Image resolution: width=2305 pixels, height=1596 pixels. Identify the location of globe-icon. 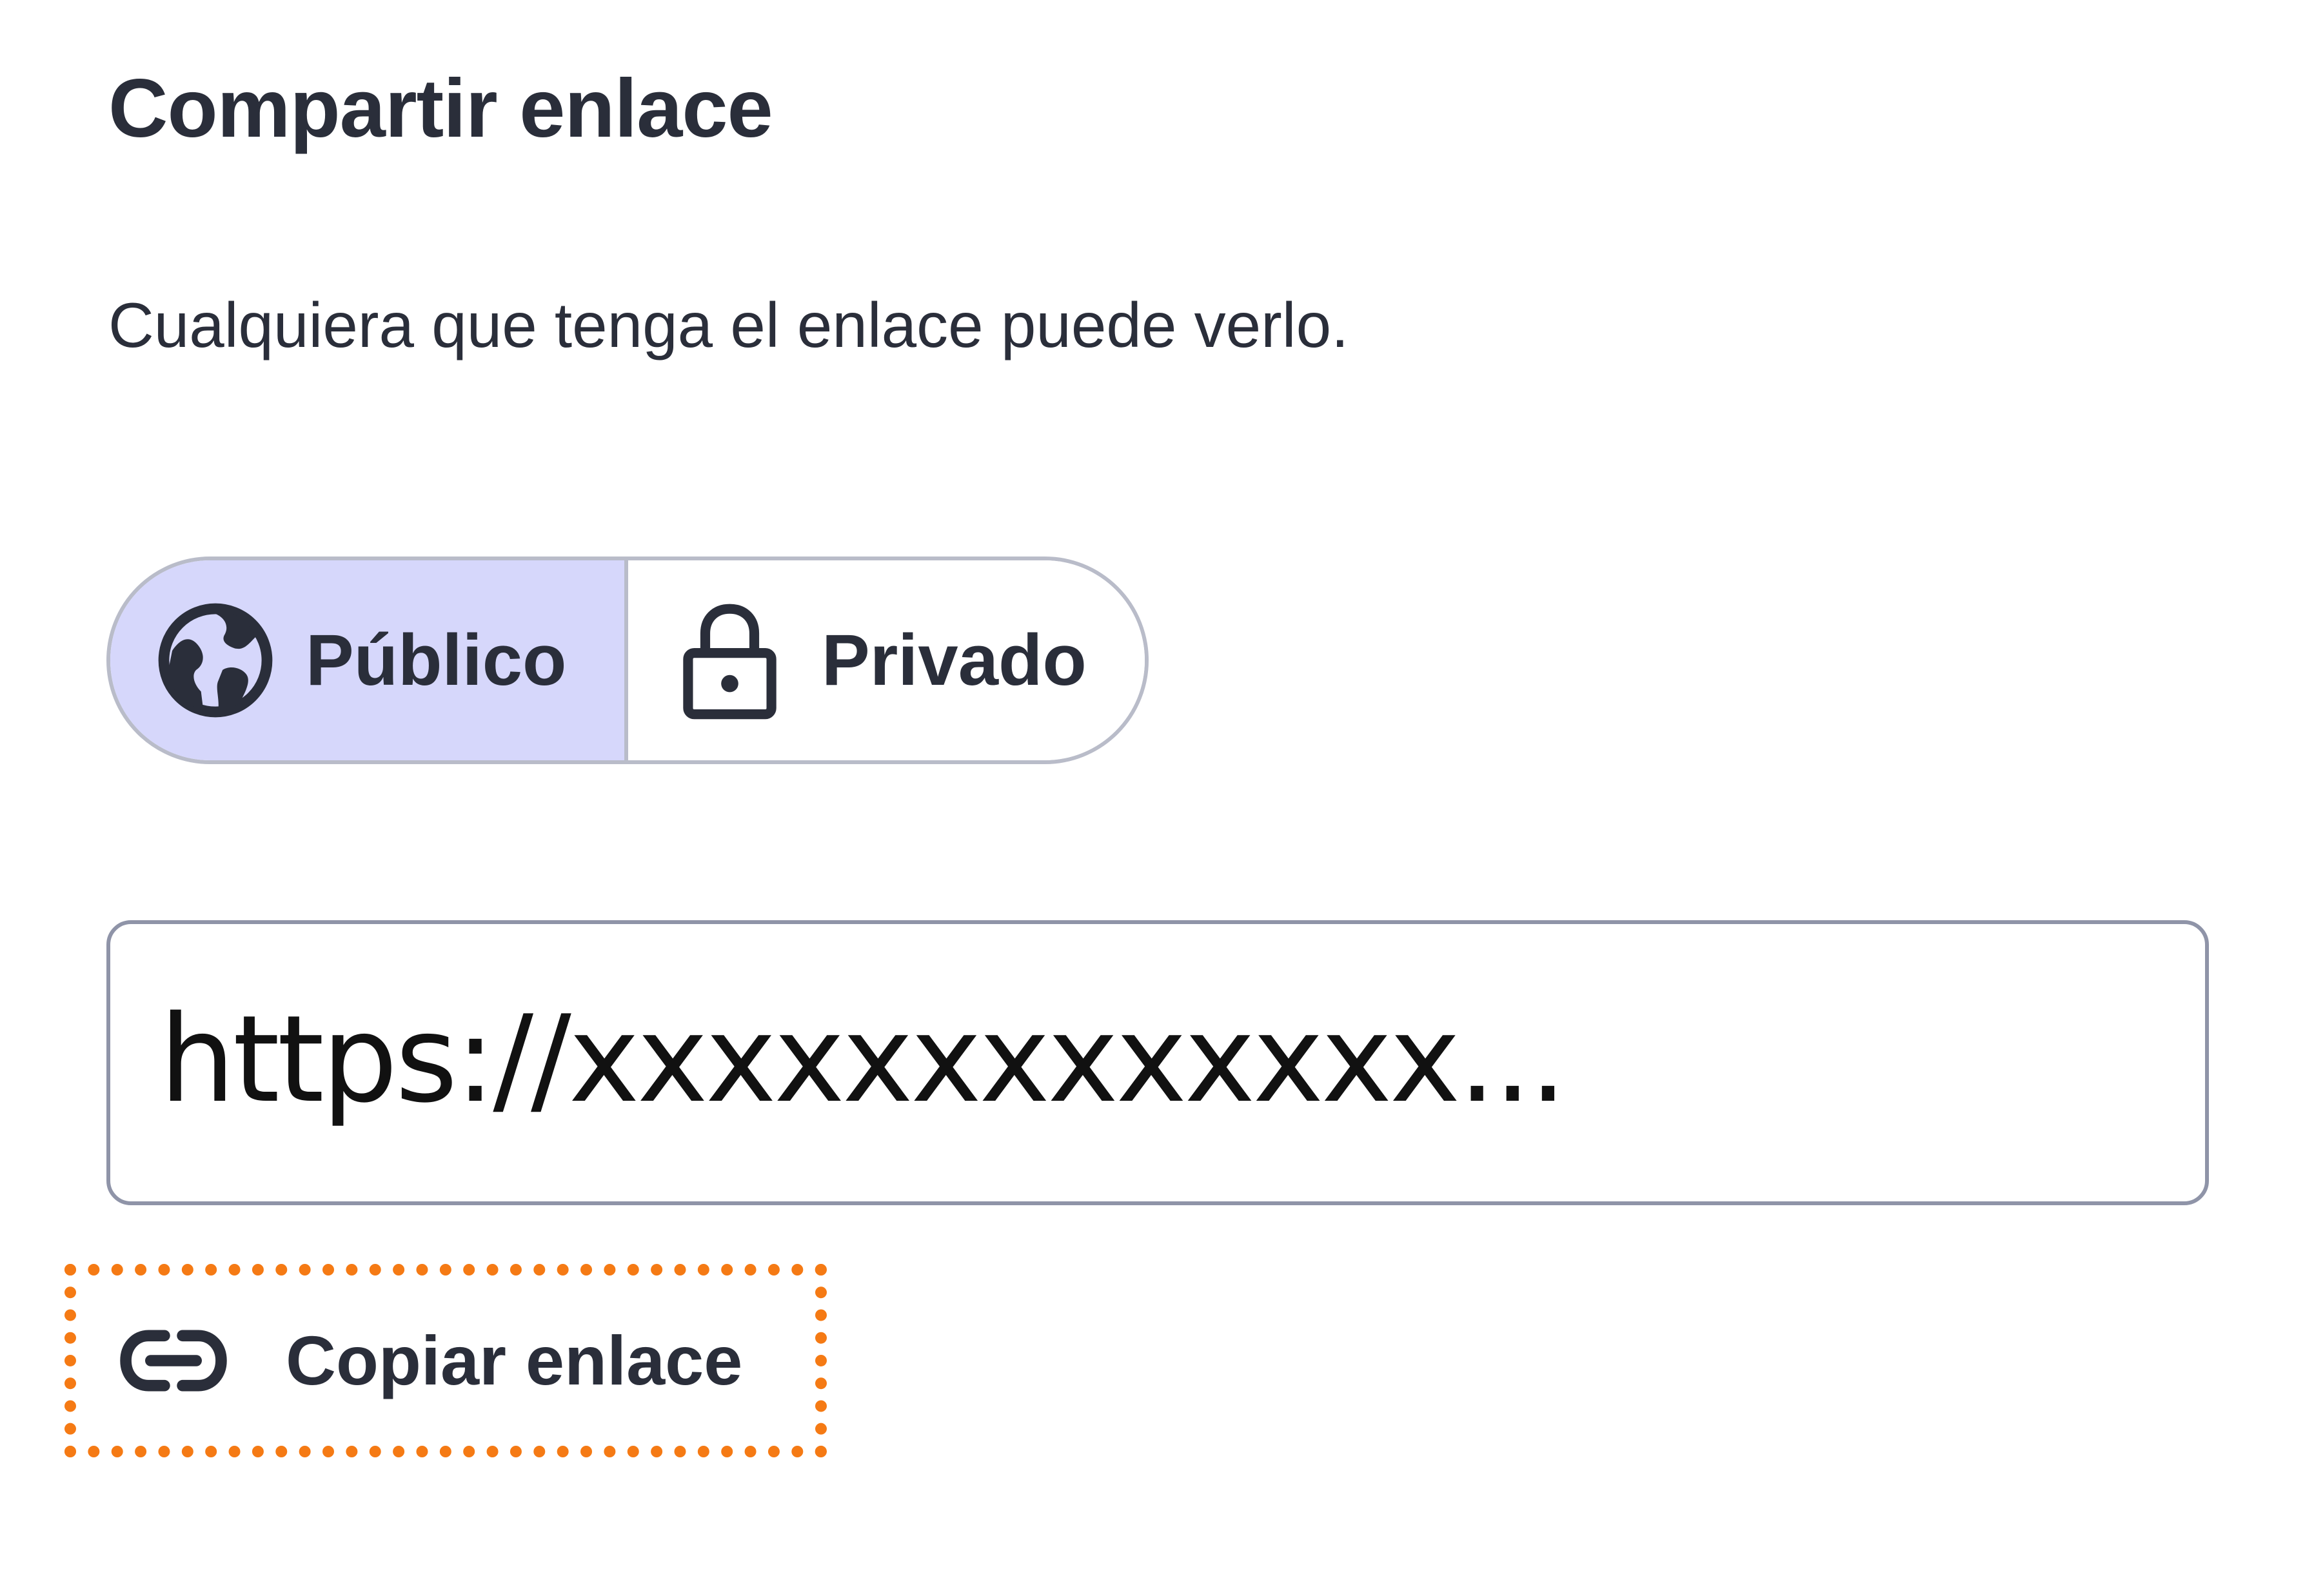
(215, 660).